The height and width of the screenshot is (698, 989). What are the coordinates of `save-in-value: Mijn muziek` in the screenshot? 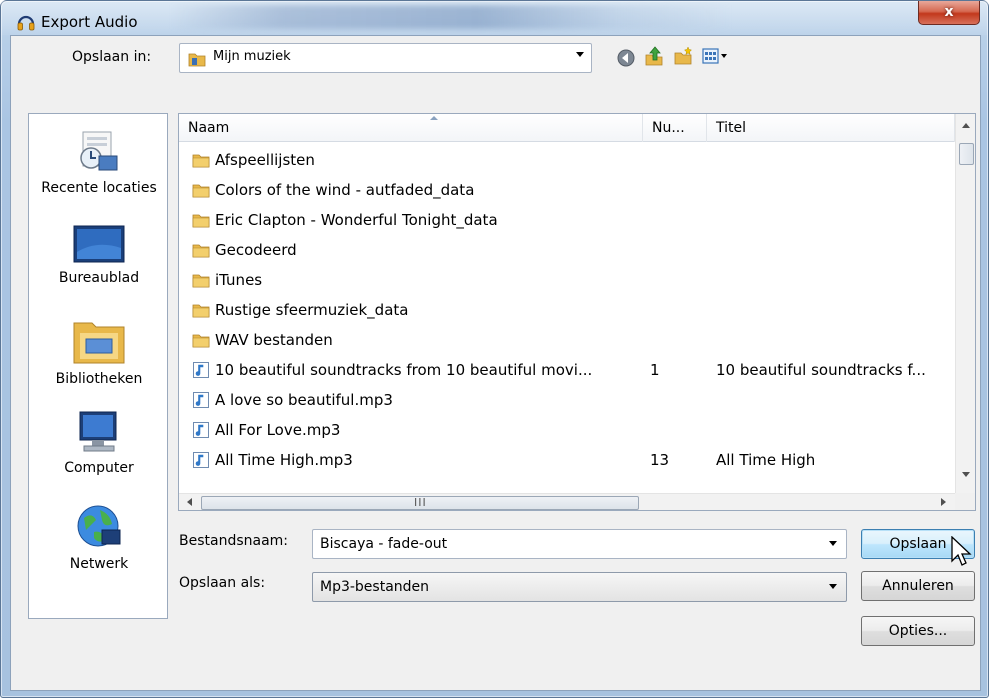 It's located at (252, 56).